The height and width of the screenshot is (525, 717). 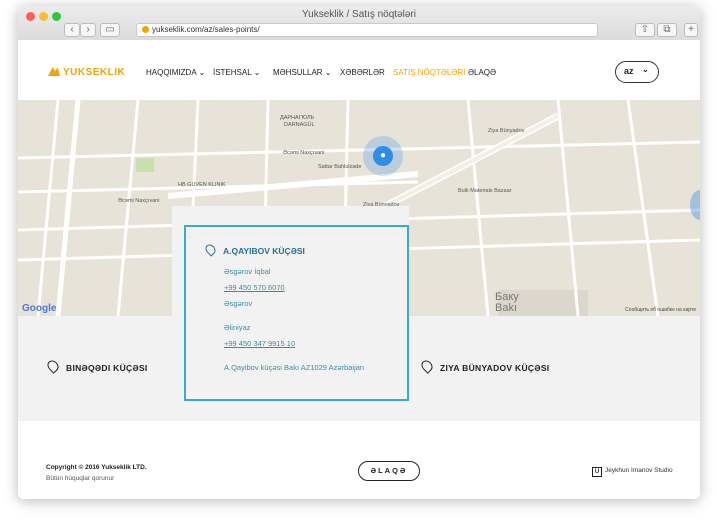 What do you see at coordinates (88, 30) in the screenshot?
I see `forward-button: ›` at bounding box center [88, 30].